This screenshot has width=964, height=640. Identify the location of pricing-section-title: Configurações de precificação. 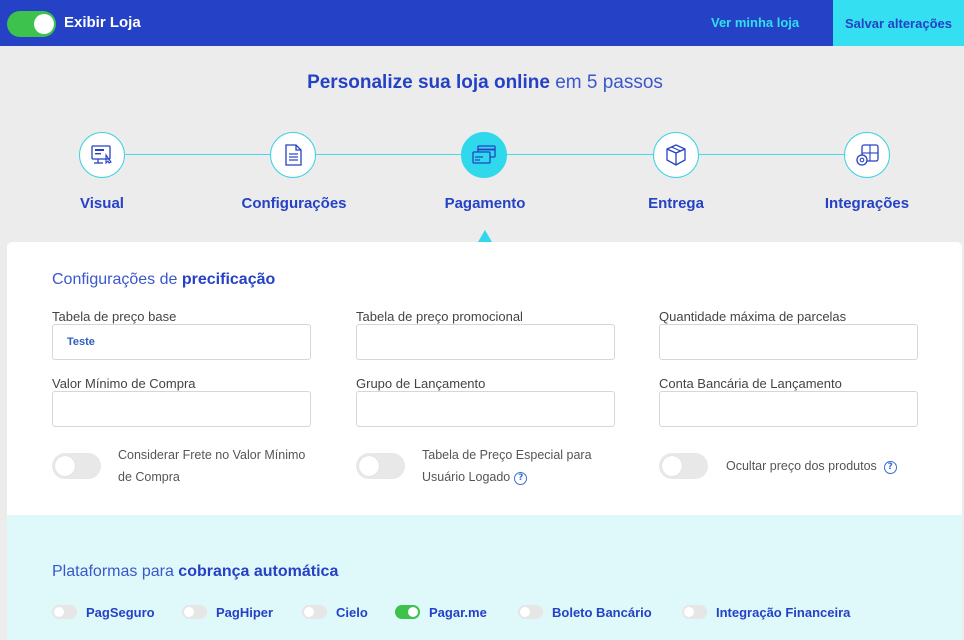
(163, 280).